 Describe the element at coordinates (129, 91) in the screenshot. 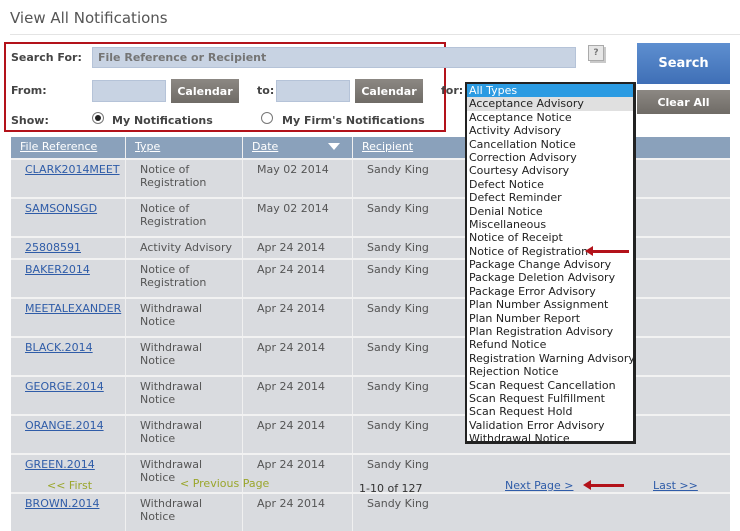

I see `from-date-input` at that location.